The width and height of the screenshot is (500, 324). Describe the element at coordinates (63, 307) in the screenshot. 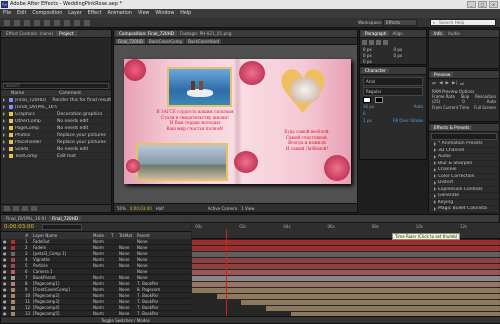

I see `layer-name: [Pagecomp4]` at that location.